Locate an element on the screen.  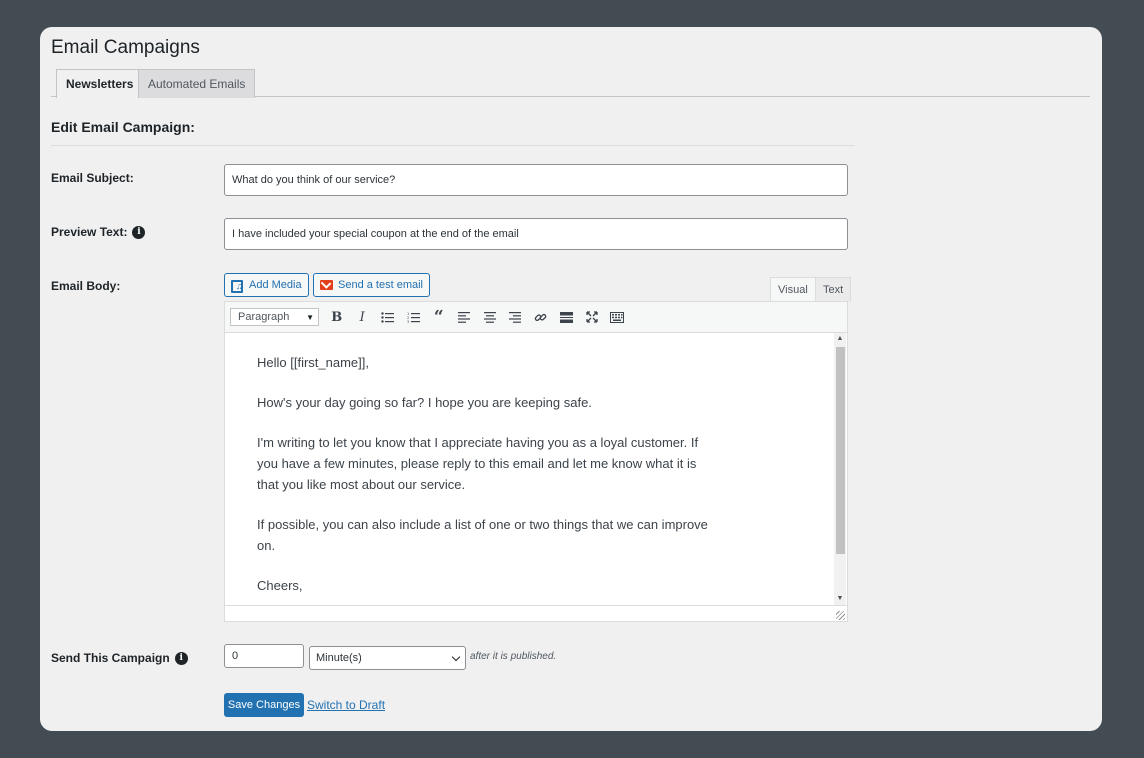
email-subject-label: Email Subject: is located at coordinates (92, 178).